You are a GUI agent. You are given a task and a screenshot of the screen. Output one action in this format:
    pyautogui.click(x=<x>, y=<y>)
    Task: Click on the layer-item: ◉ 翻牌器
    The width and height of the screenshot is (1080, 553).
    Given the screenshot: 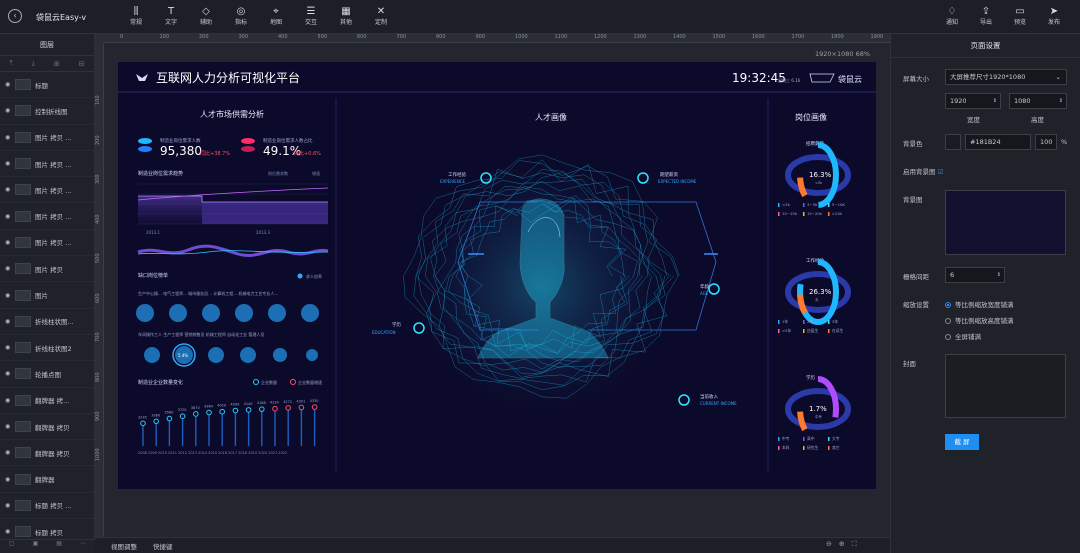 What is the action you would take?
    pyautogui.click(x=47, y=479)
    